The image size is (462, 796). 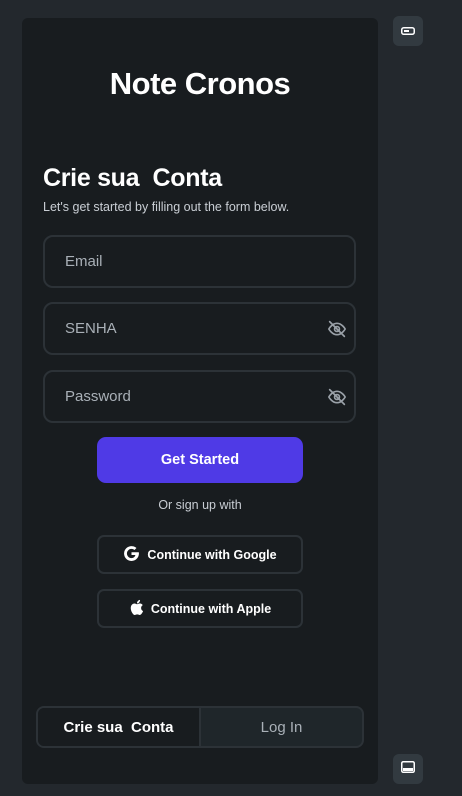 I want to click on toggle-icon, so click(x=408, y=31).